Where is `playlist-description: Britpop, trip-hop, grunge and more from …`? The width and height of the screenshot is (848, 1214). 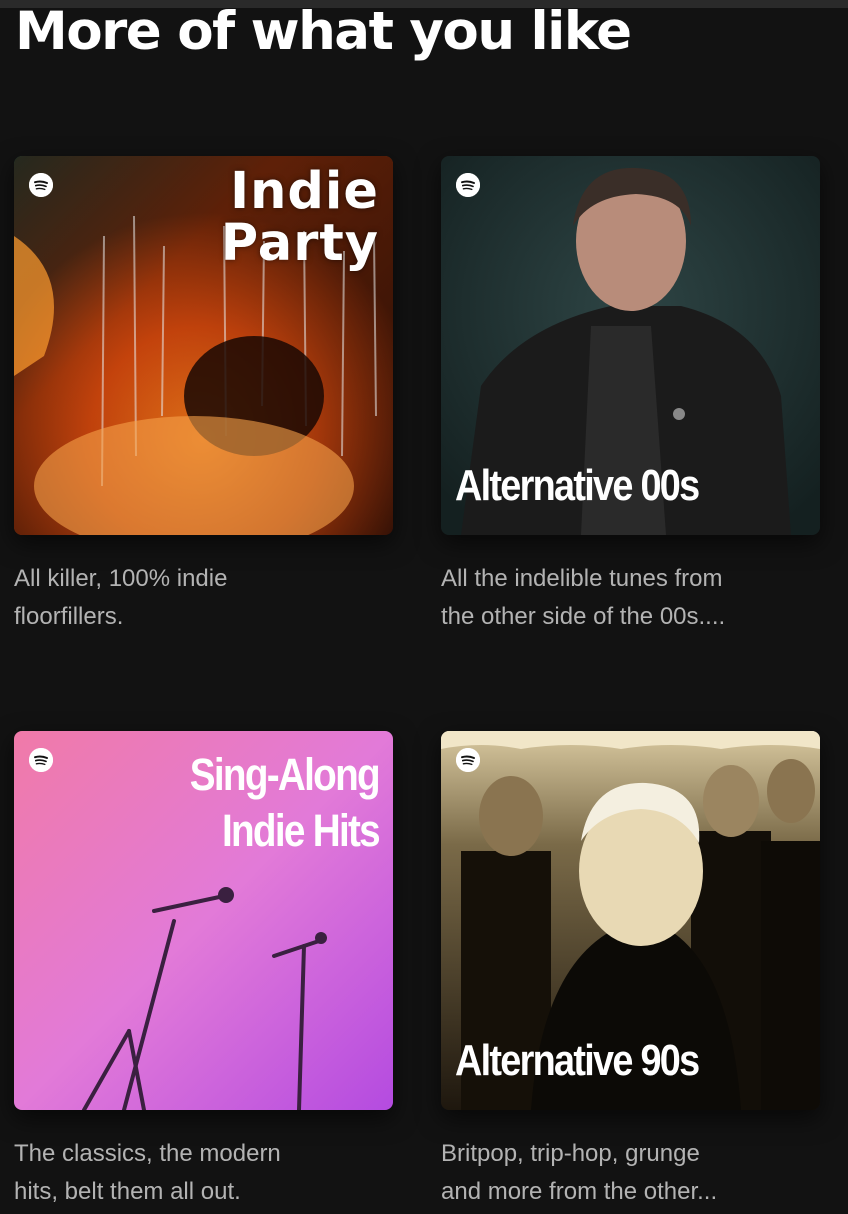 playlist-description: Britpop, trip-hop, grunge and more from … is located at coordinates (579, 1172).